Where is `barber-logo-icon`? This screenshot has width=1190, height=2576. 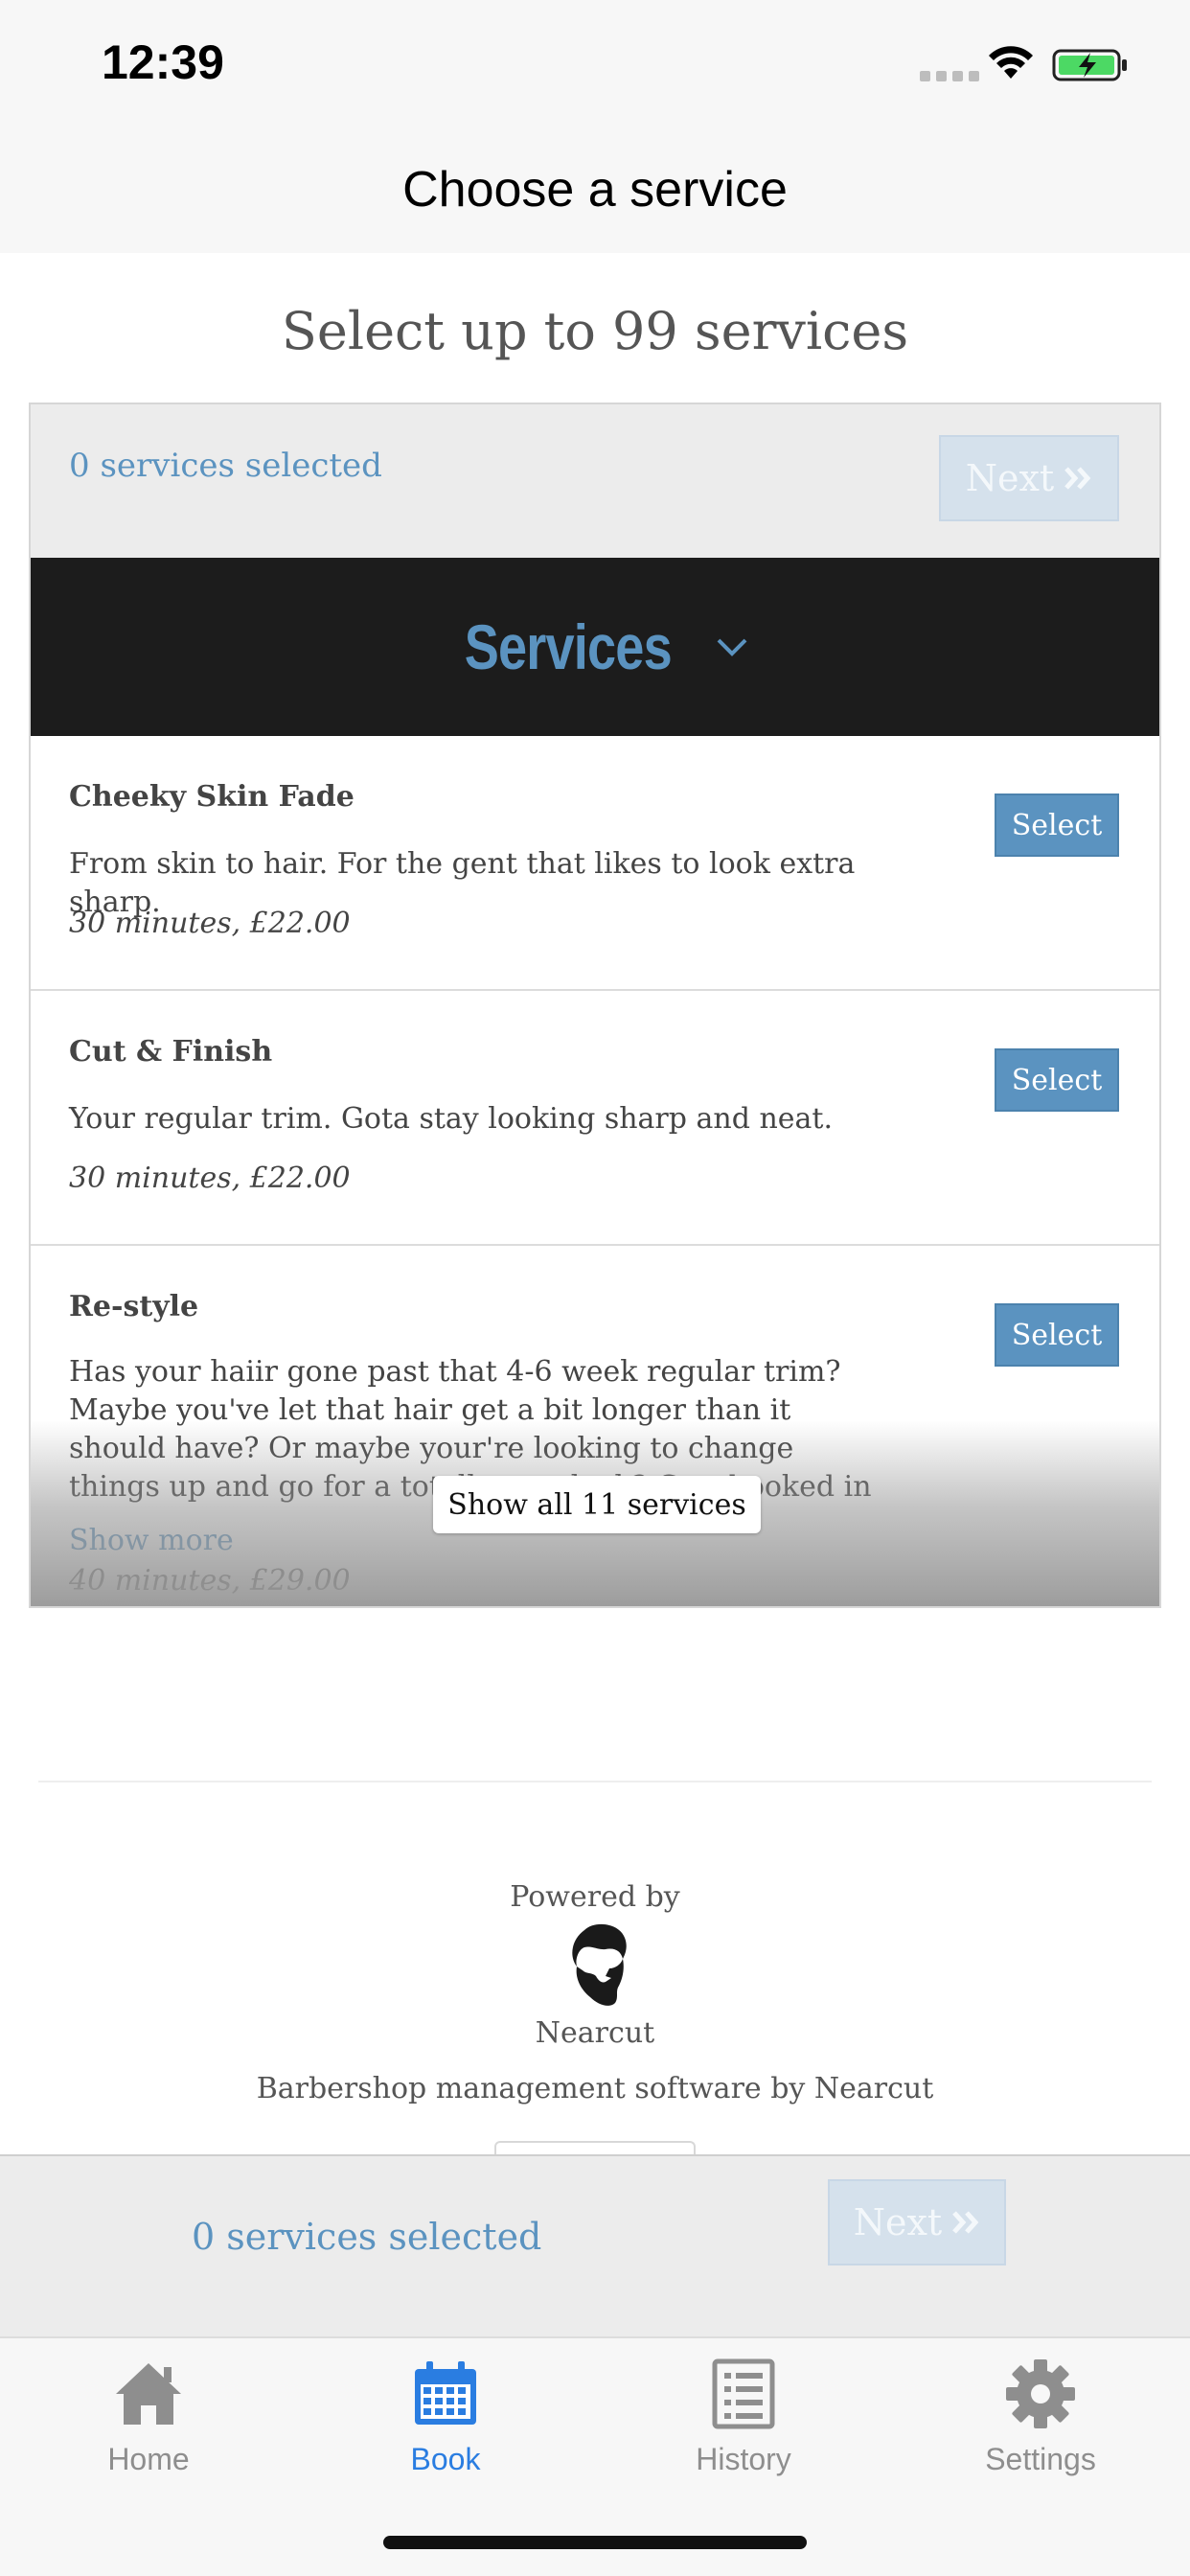
barber-logo-icon is located at coordinates (600, 1965).